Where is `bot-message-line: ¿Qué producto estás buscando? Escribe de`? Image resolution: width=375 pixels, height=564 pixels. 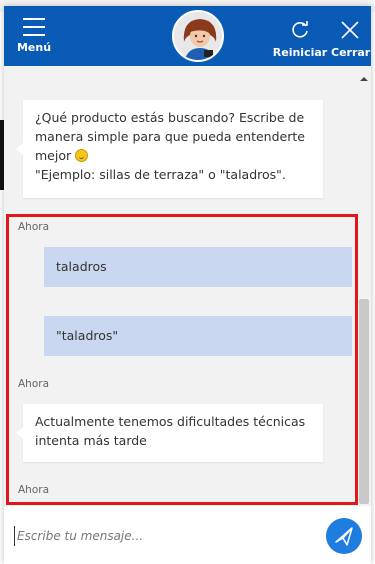 bot-message-line: ¿Qué producto estás buscando? Escribe de is located at coordinates (170, 117).